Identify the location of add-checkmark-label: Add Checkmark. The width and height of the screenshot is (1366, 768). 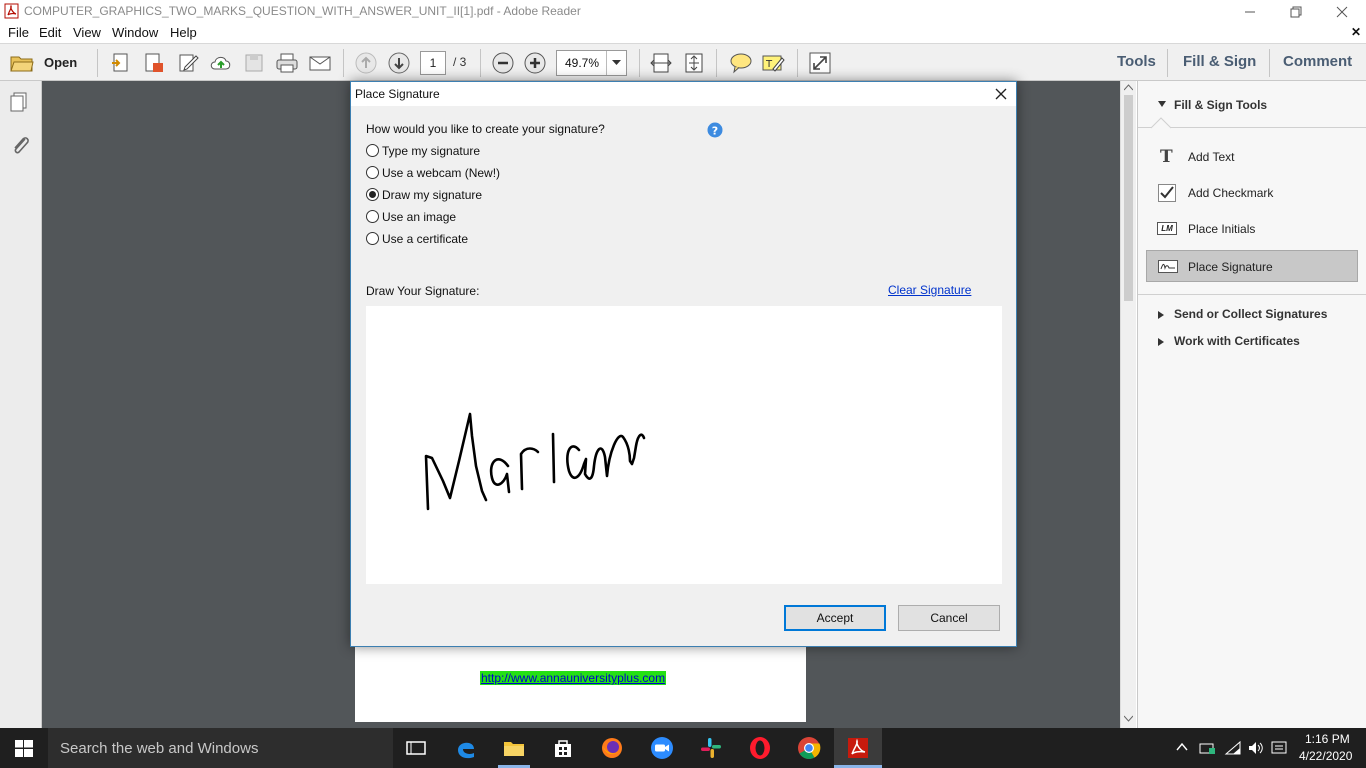
(1231, 193).